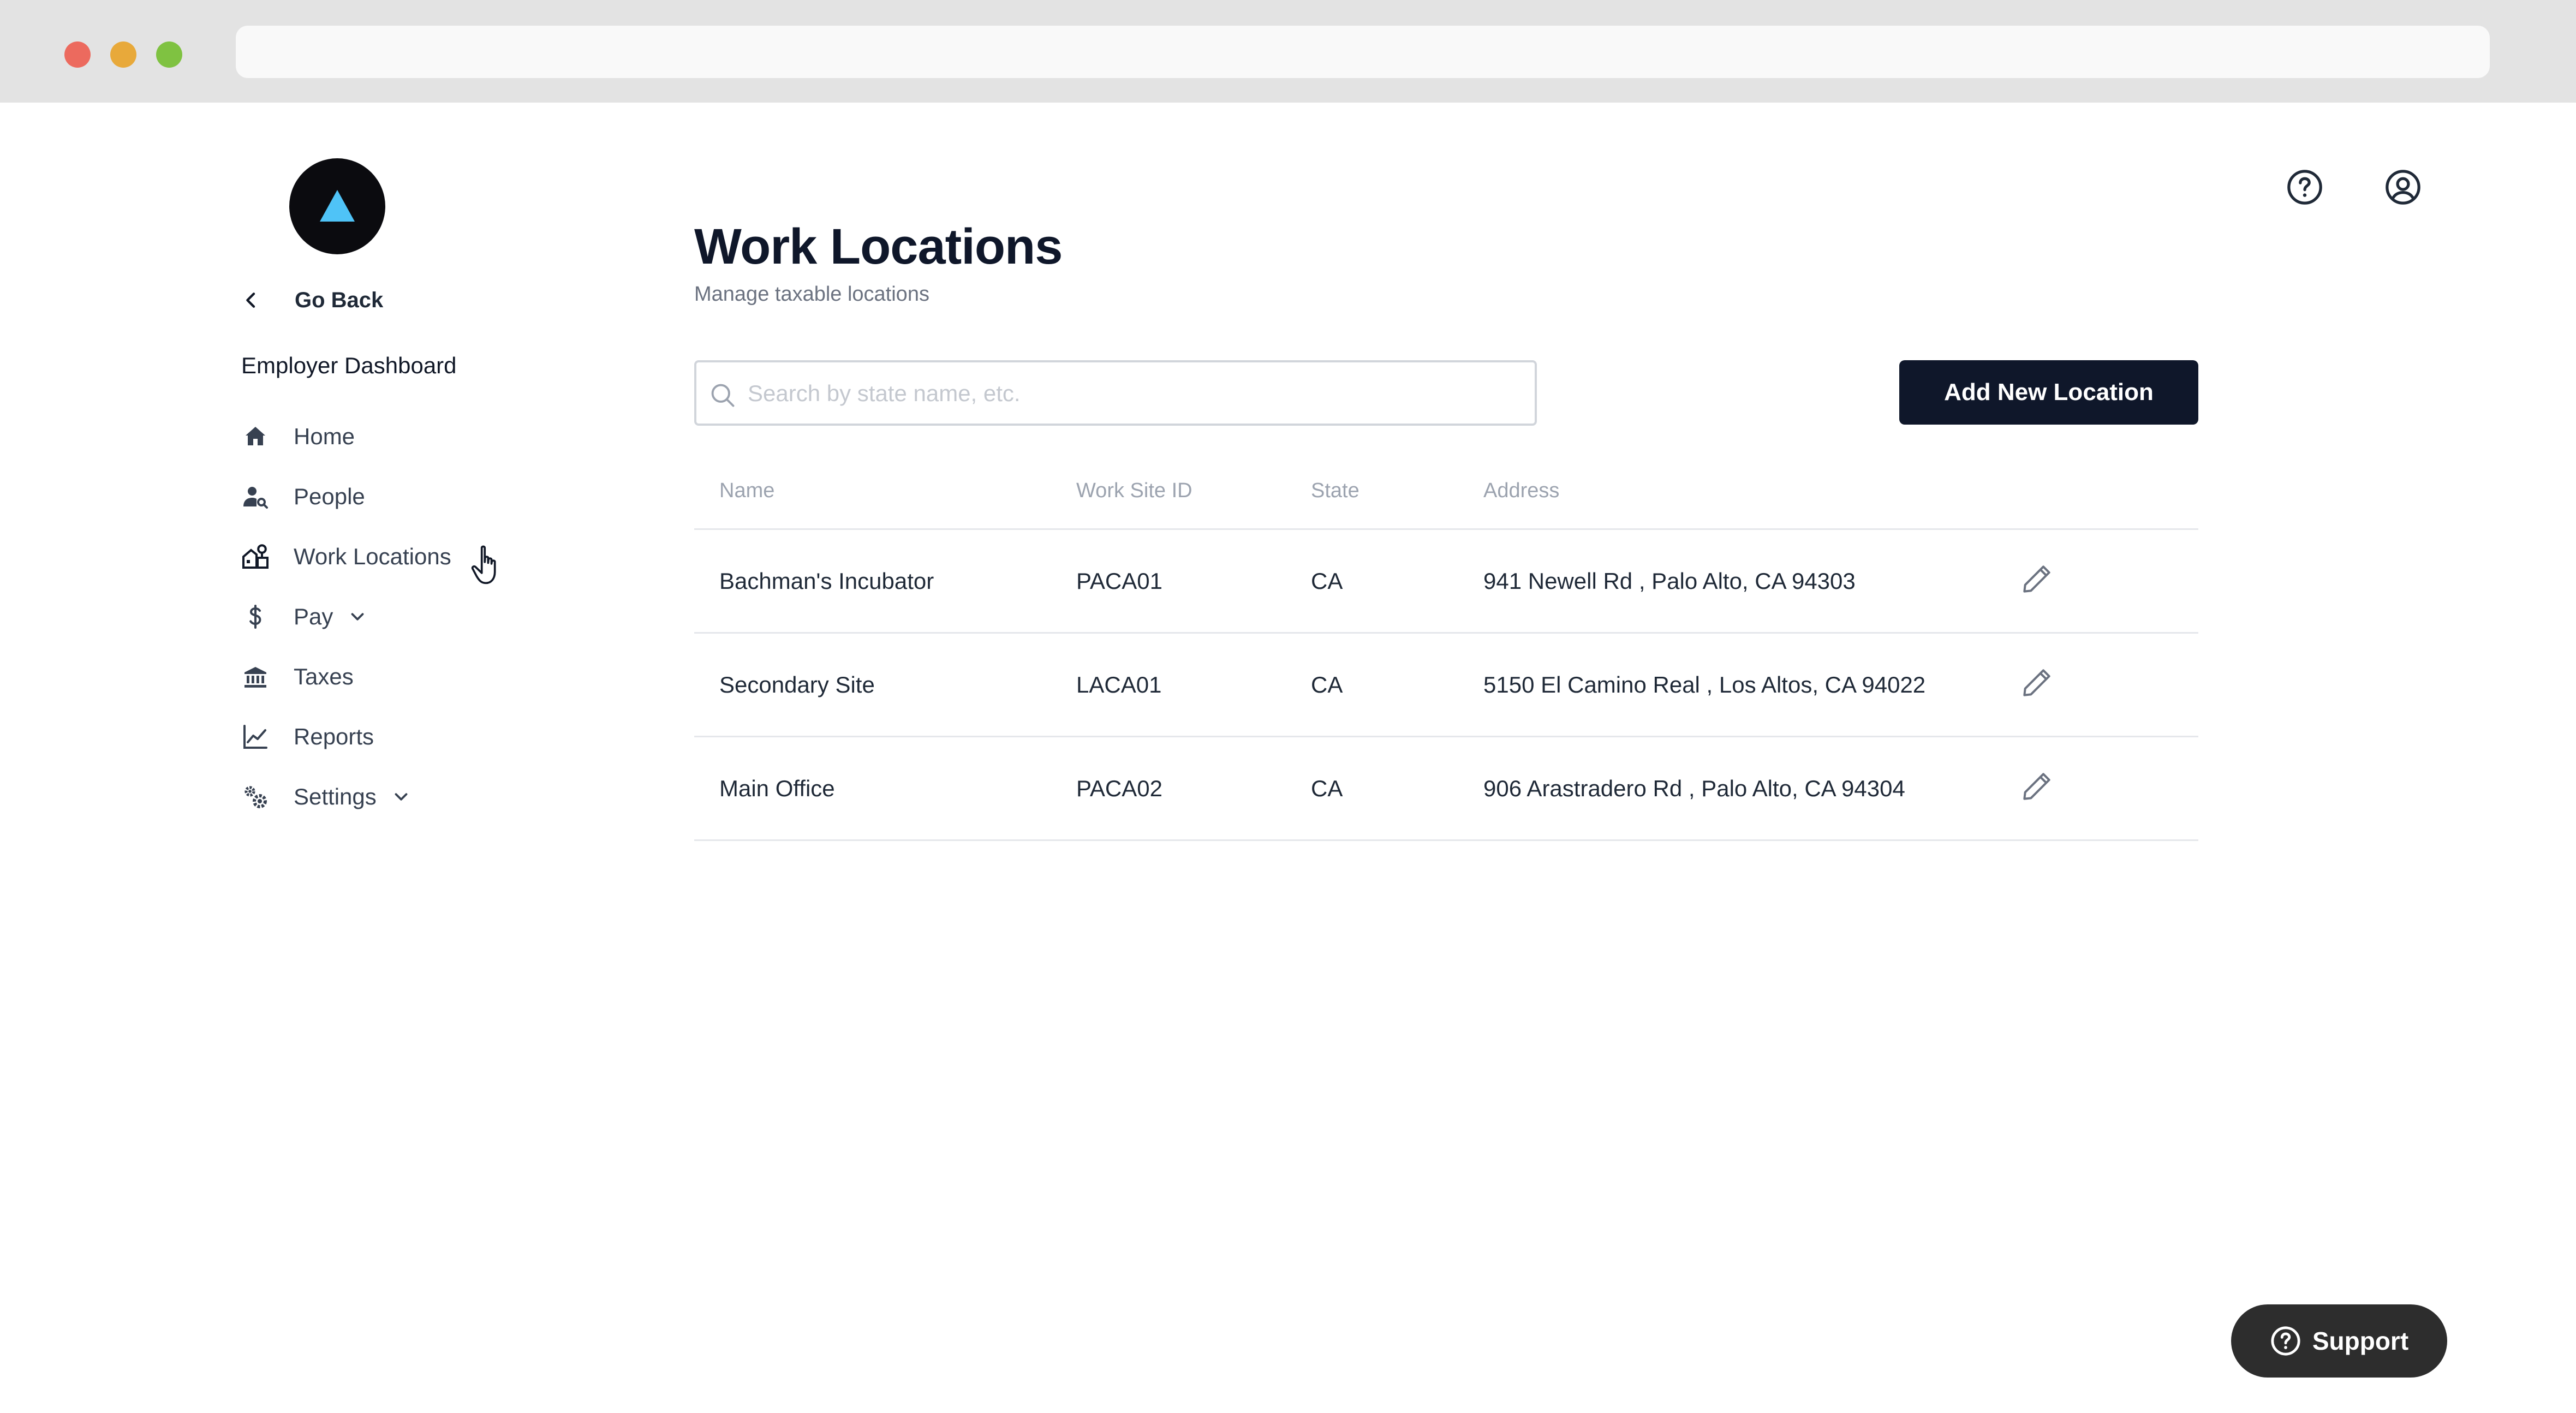 This screenshot has height=1413, width=2576. Describe the element at coordinates (349, 365) in the screenshot. I see `sidebar-section-title: Employer Dashboard` at that location.